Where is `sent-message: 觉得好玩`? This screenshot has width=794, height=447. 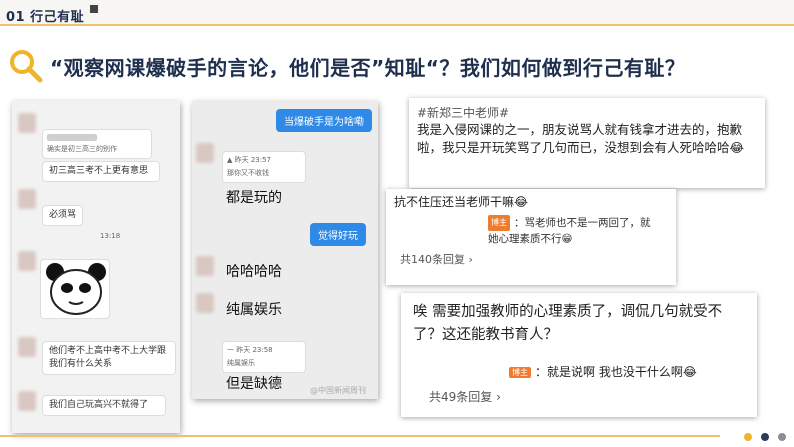
sent-message: 觉得好玩 is located at coordinates (338, 234).